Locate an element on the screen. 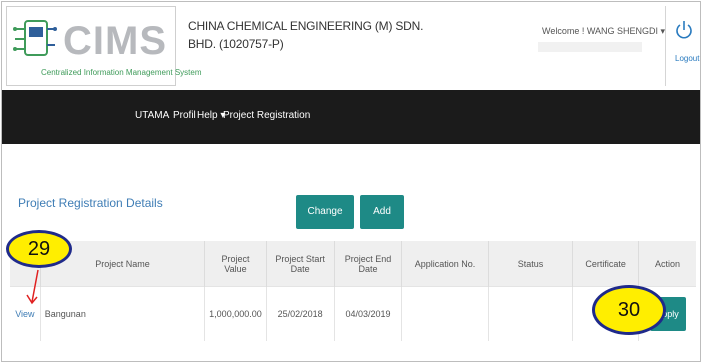 Image resolution: width=703 pixels, height=364 pixels. logo-wordmark: CIMS is located at coordinates (115, 41).